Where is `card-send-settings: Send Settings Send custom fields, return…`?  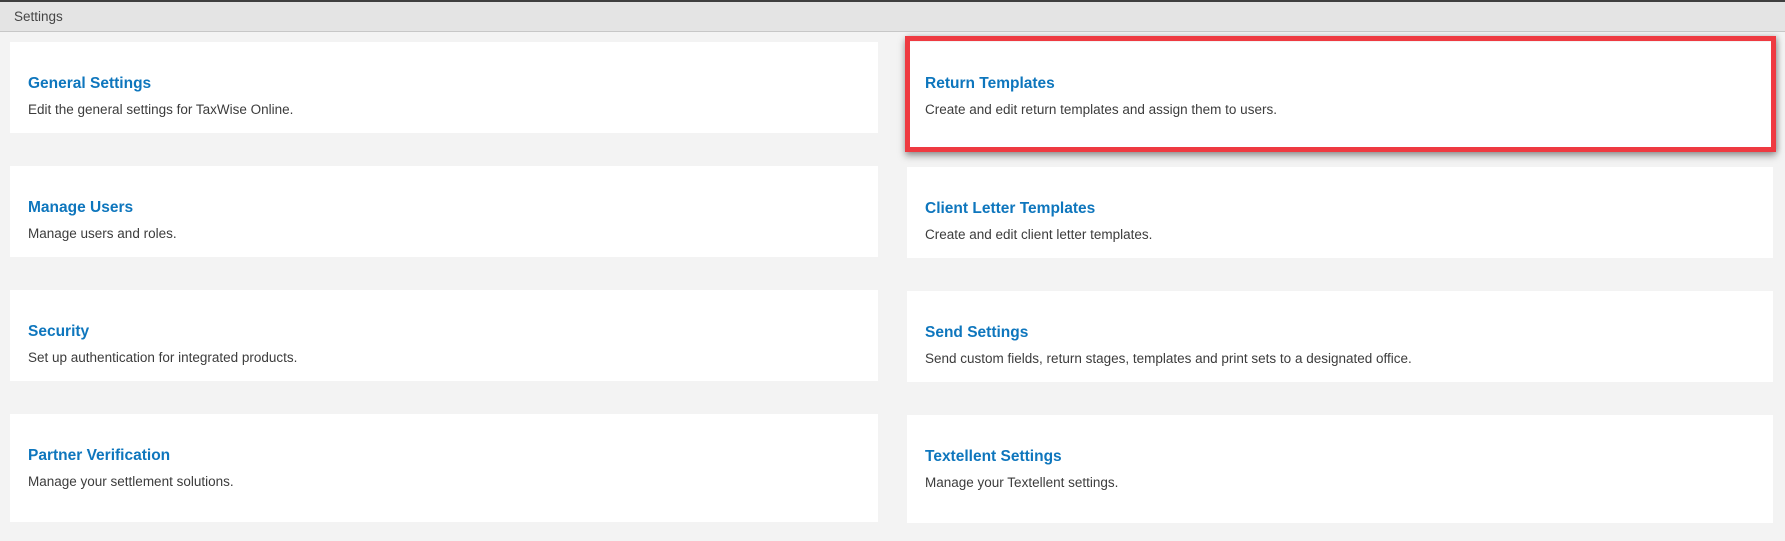
card-send-settings: Send Settings Send custom fields, return… is located at coordinates (1340, 336).